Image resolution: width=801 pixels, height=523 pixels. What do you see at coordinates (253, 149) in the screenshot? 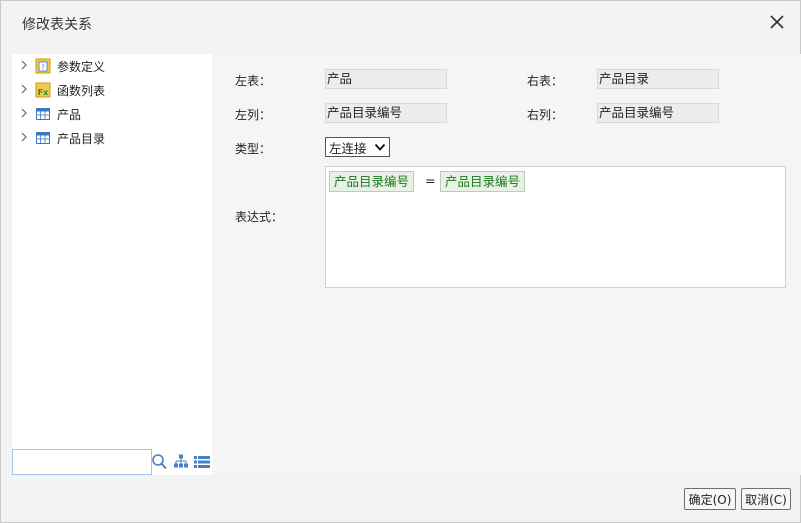
I see `join-type-label: 类型：` at bounding box center [253, 149].